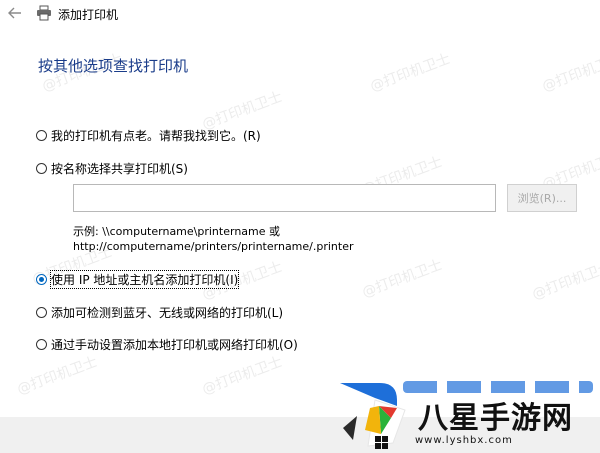 Image resolution: width=600 pixels, height=453 pixels. I want to click on site-url: www.lyshbx.com, so click(464, 440).